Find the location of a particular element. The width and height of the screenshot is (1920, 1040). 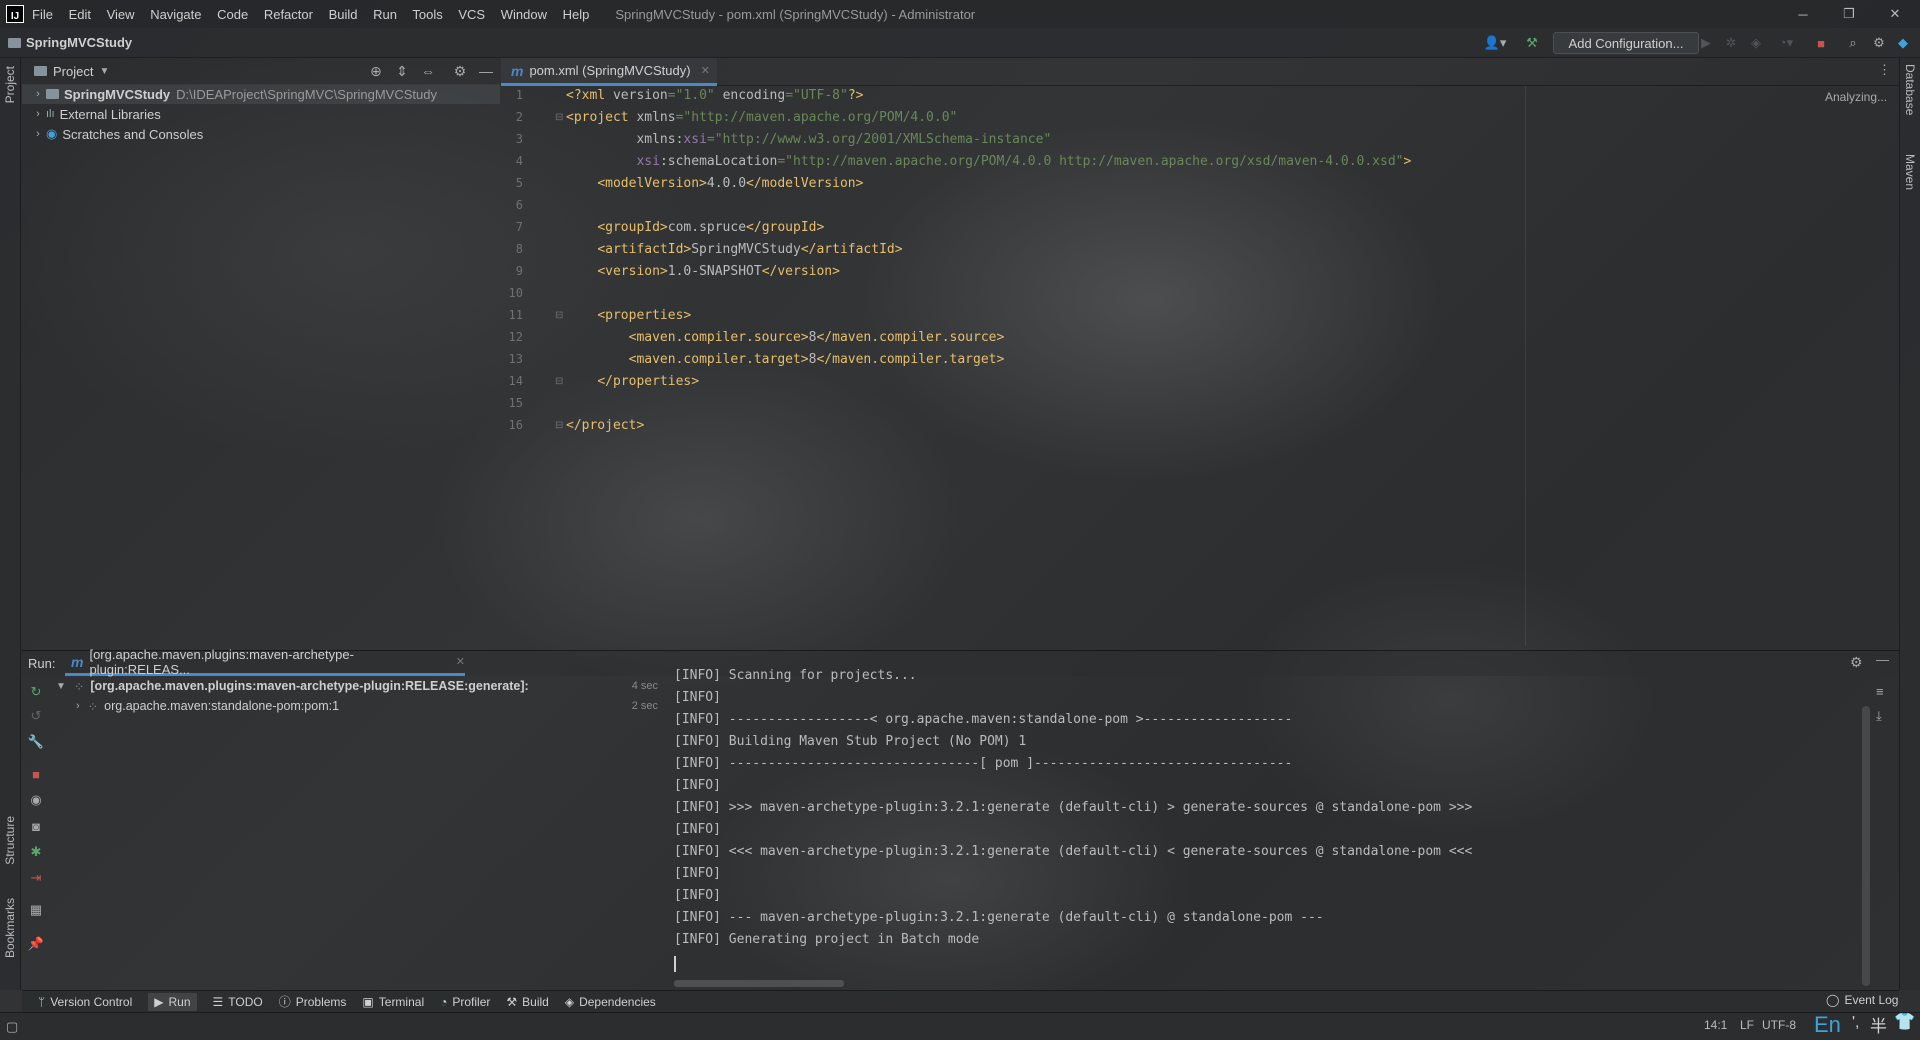

build-hammer-icon: ⚒ is located at coordinates (1532, 43).